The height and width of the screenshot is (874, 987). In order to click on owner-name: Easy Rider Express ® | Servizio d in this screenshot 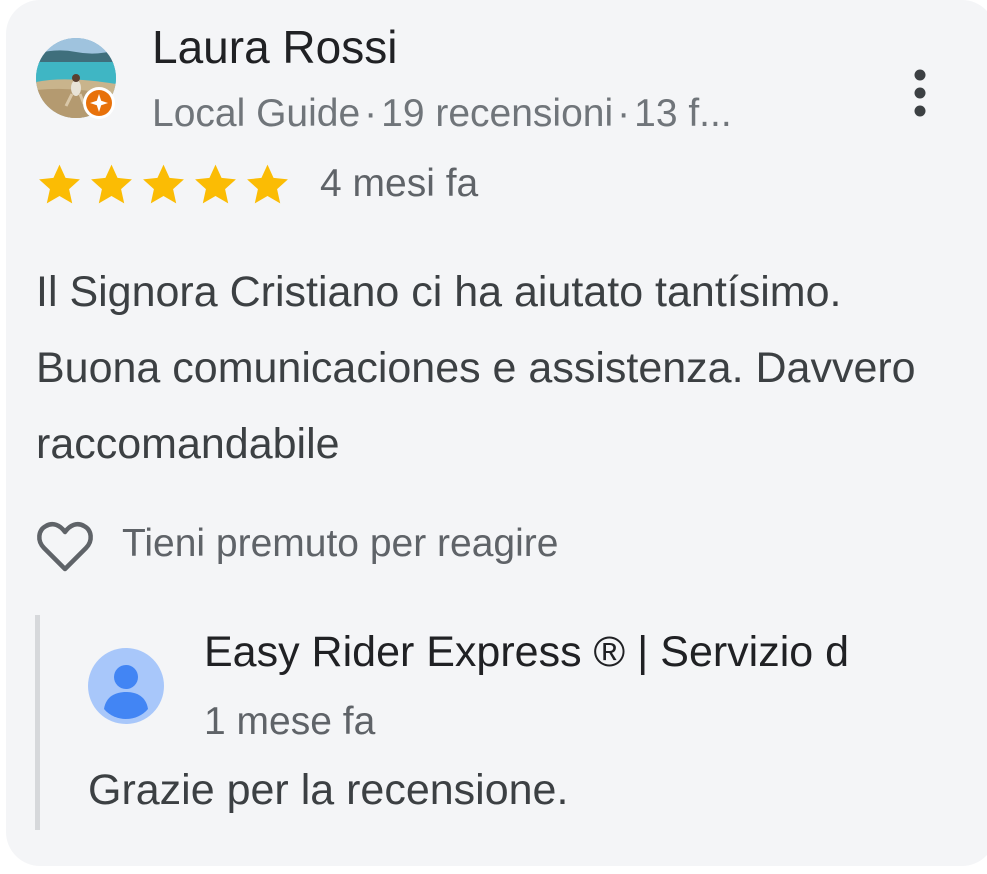, I will do `click(595, 652)`.